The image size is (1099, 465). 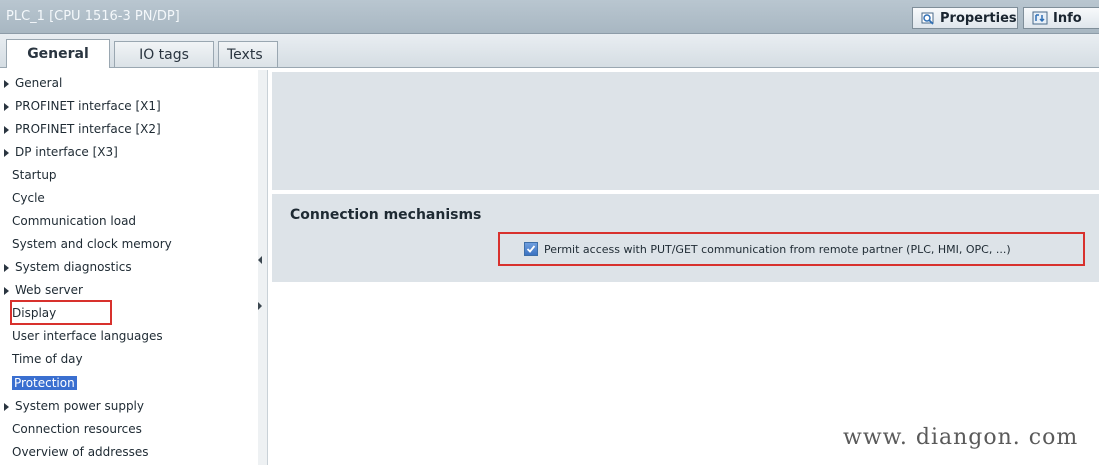 What do you see at coordinates (30, 175) in the screenshot?
I see `nav-item-startup: Startup` at bounding box center [30, 175].